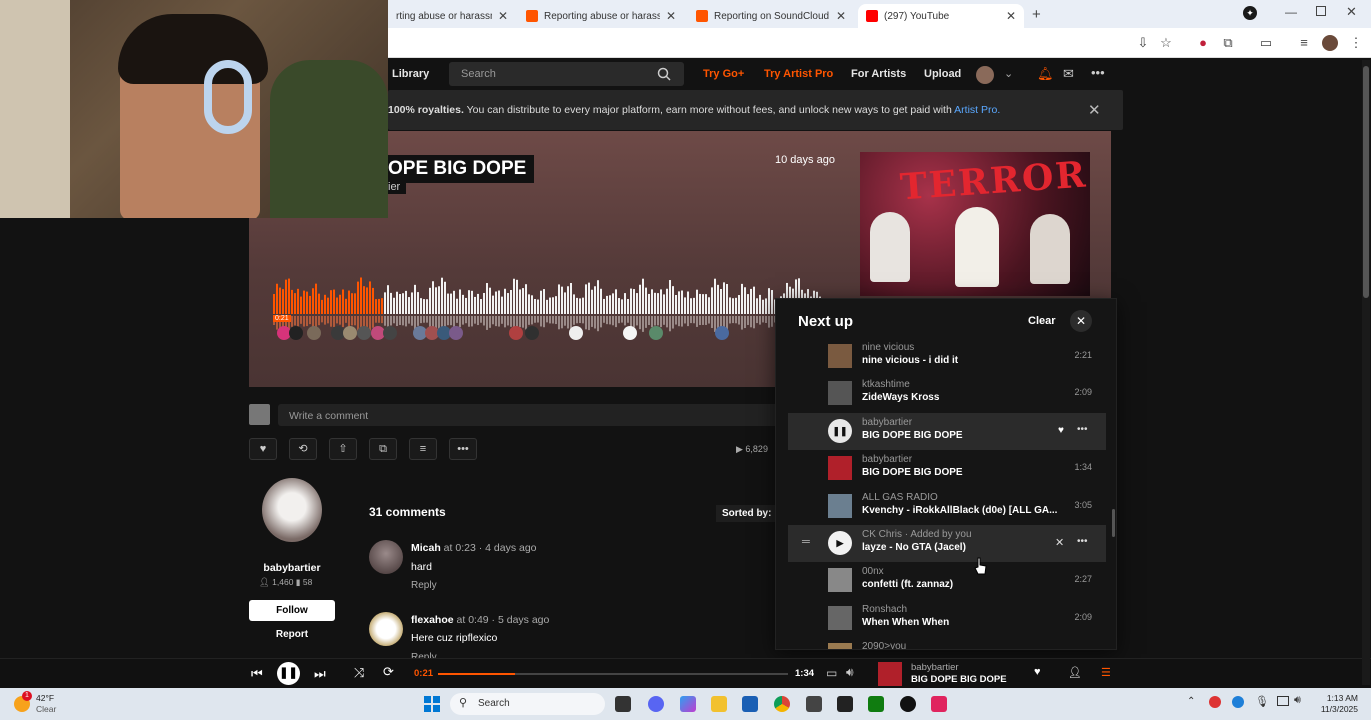  Describe the element at coordinates (917, 534) in the screenshot. I see `queue-item-artist: CK Chris · Added by you` at that location.